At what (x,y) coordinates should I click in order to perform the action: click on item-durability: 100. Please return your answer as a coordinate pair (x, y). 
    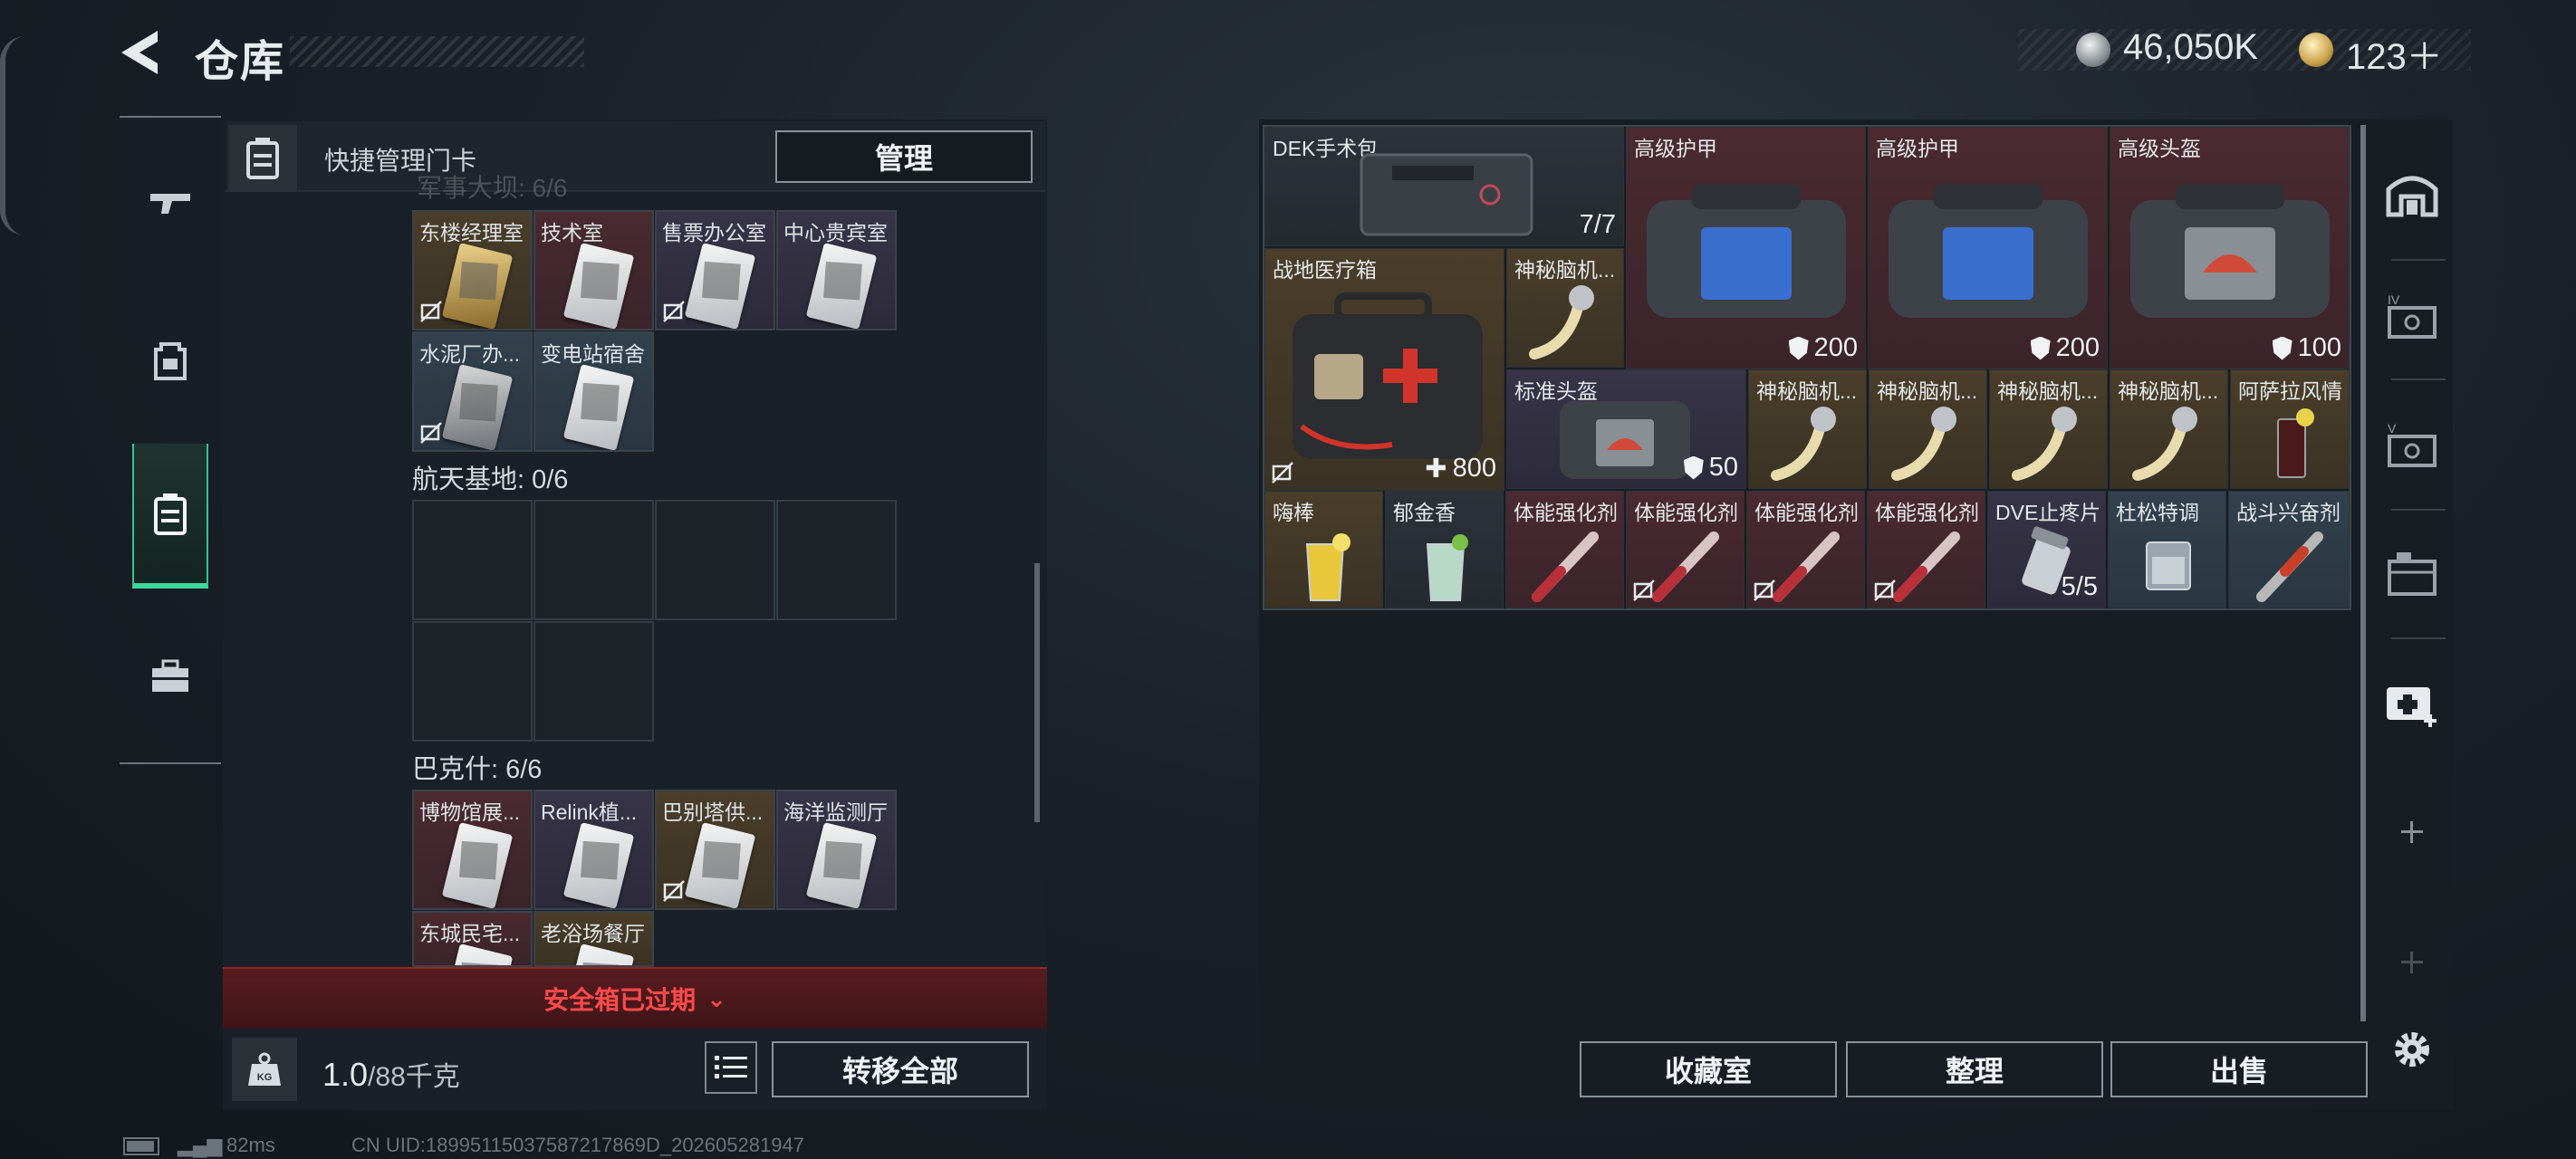
    Looking at the image, I should click on (2306, 348).